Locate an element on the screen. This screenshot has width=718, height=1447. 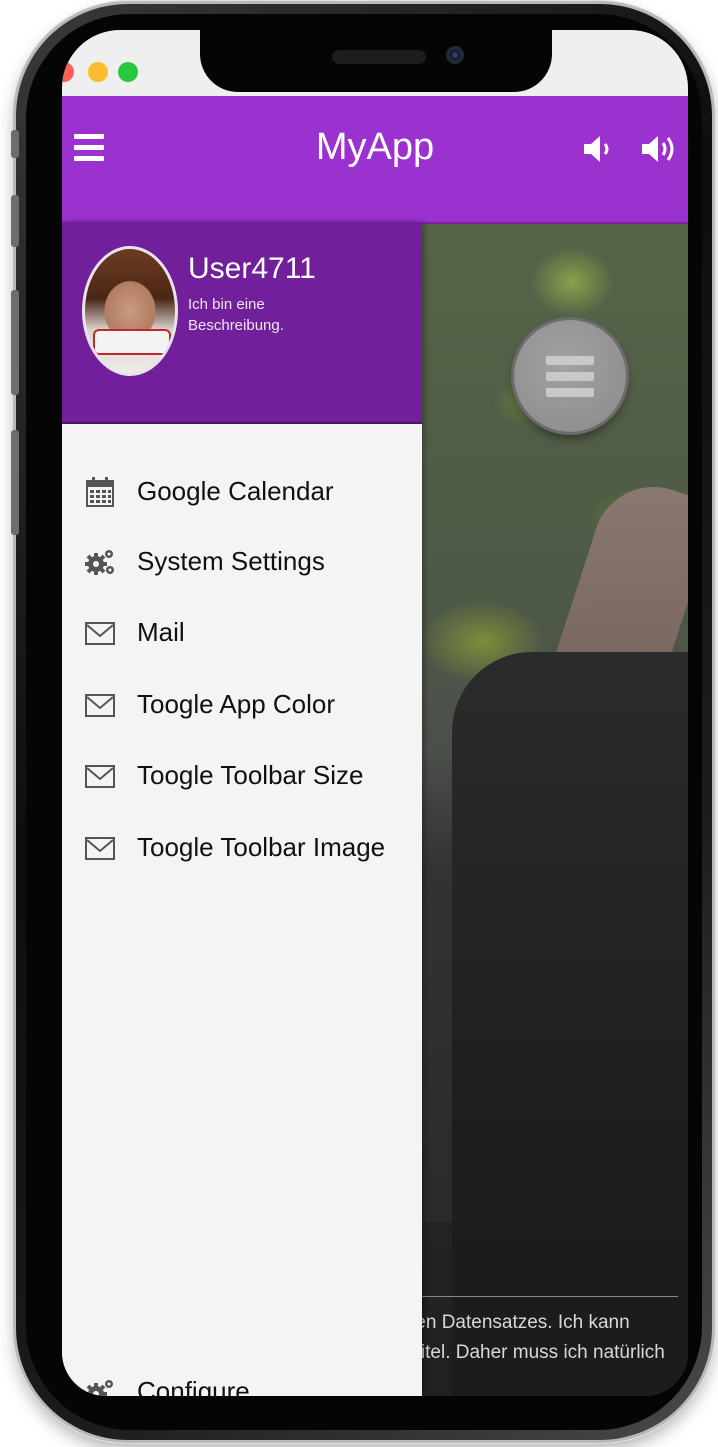
menu-item-mail: Mail is located at coordinates (242, 633).